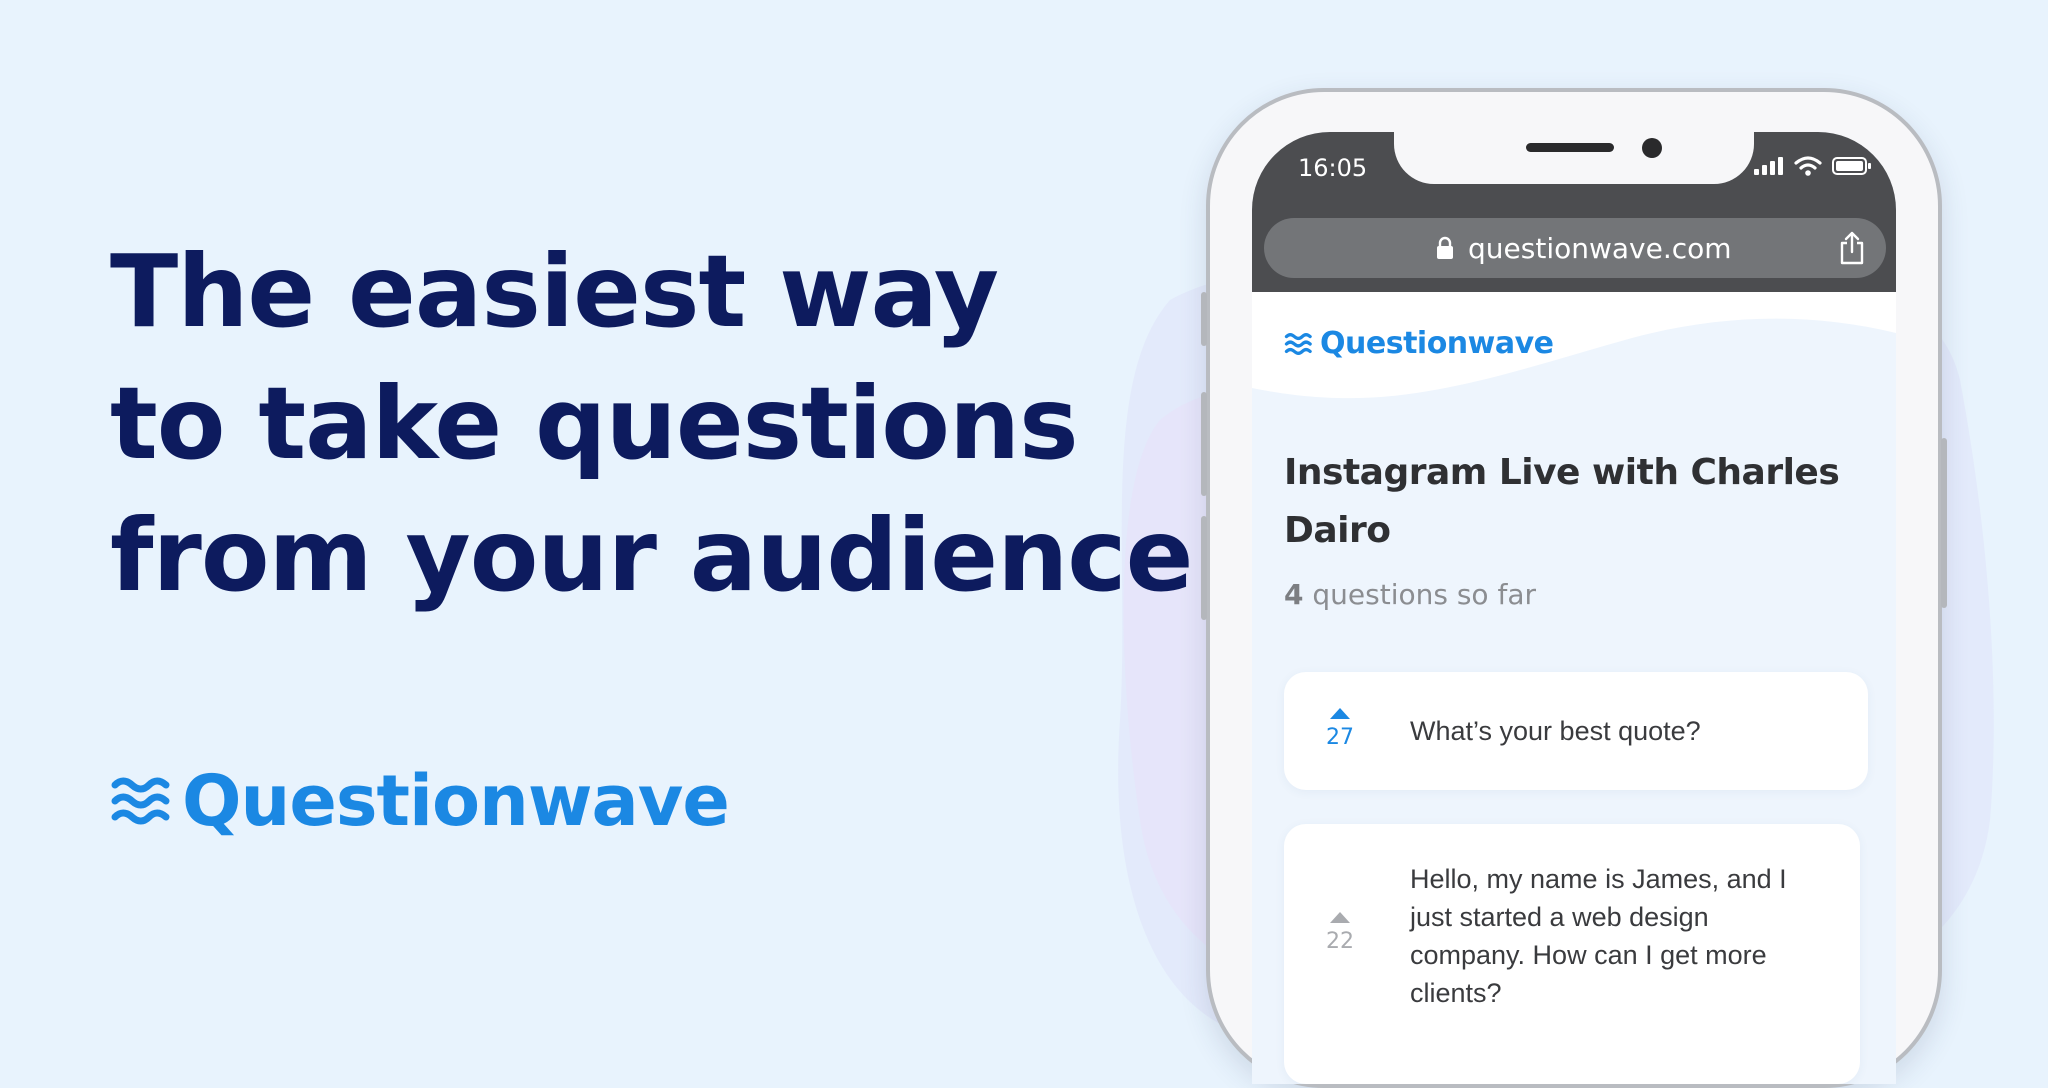 Image resolution: width=2048 pixels, height=1088 pixels. What do you see at coordinates (1340, 941) in the screenshot?
I see `vote-count: 22` at bounding box center [1340, 941].